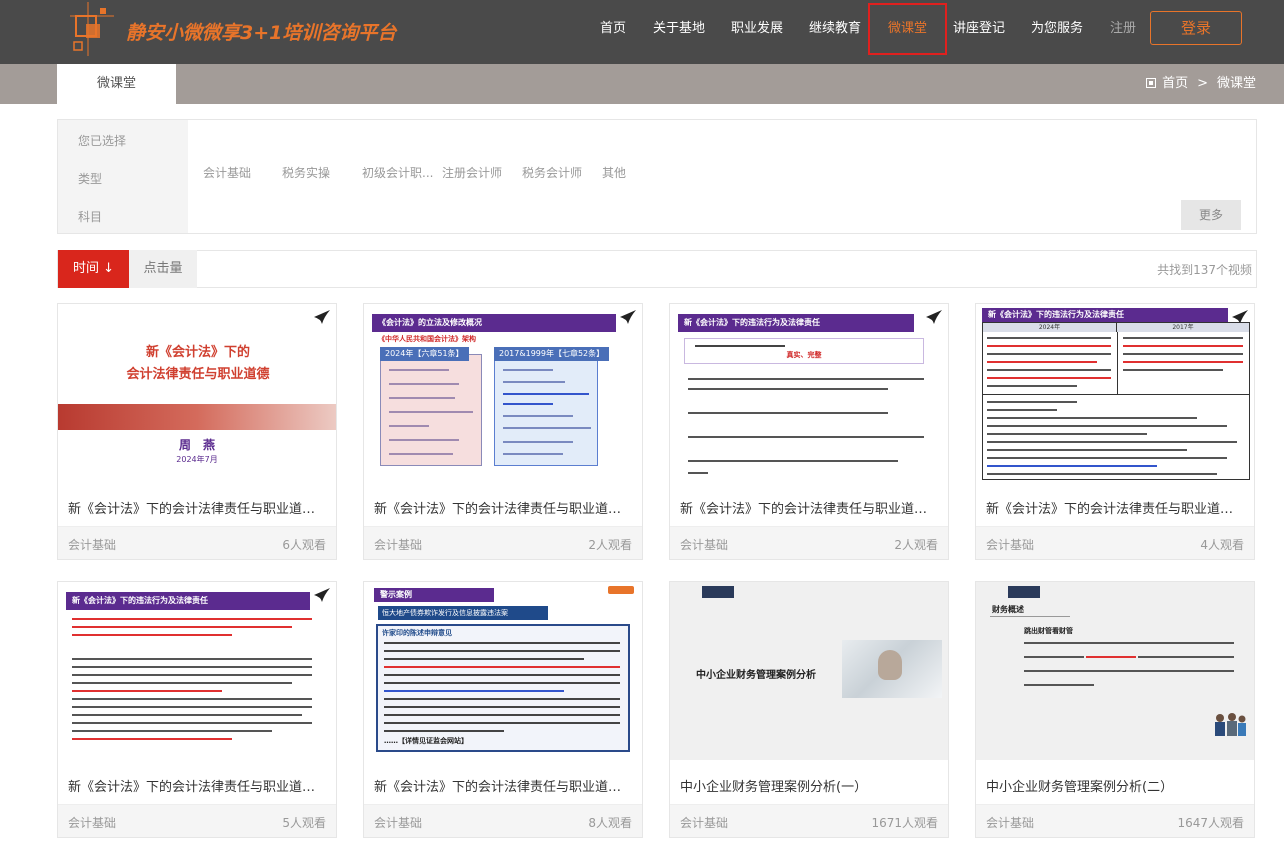  What do you see at coordinates (426, 741) in the screenshot?
I see `thumb-footnote: ……【详情见证监会网站】` at bounding box center [426, 741].